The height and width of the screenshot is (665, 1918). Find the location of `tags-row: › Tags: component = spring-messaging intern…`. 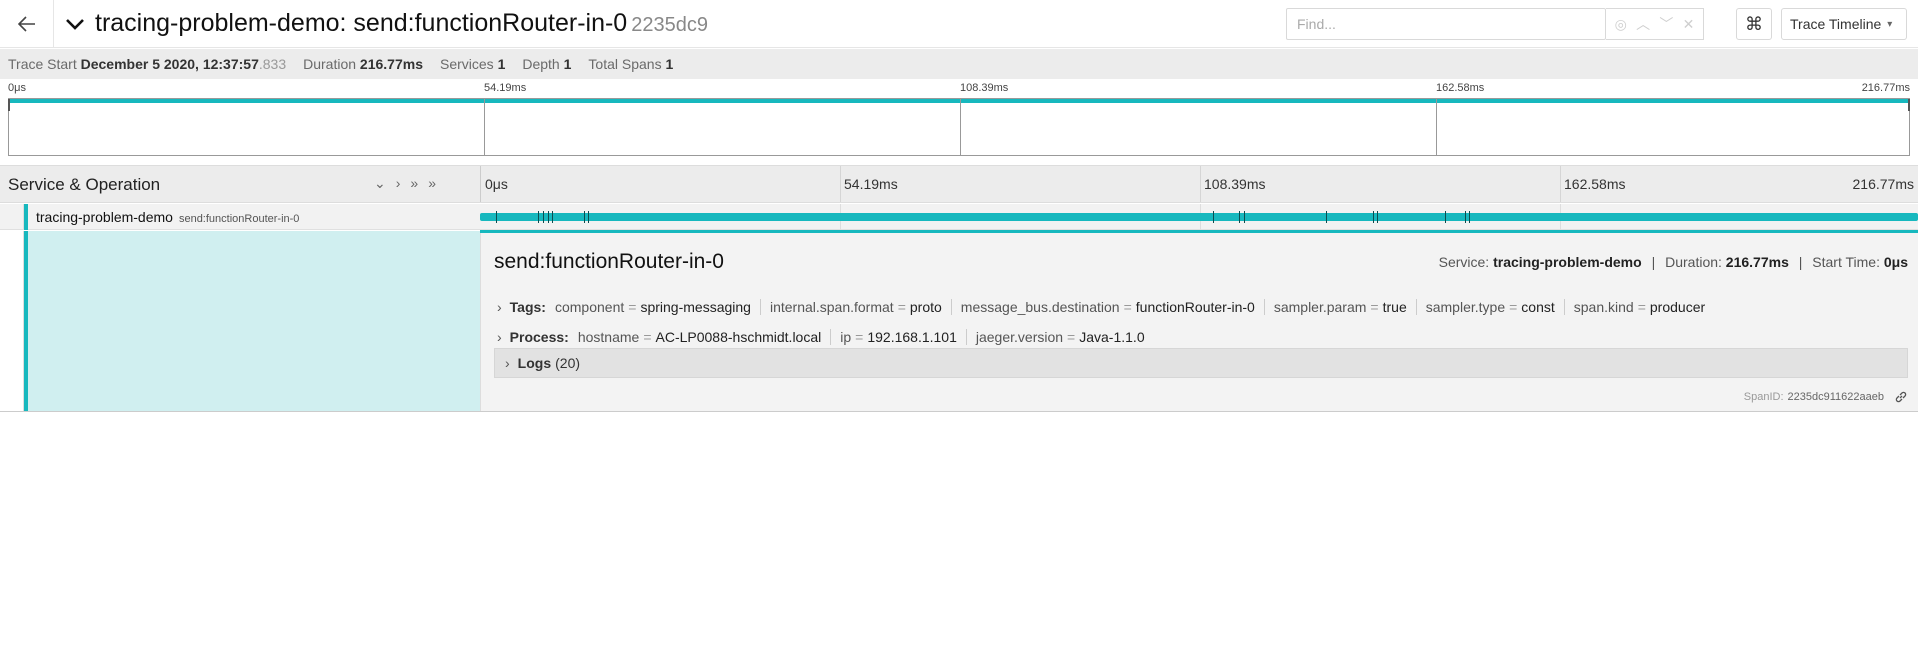

tags-row: › Tags: component = spring-messaging intern… is located at coordinates (1105, 307).